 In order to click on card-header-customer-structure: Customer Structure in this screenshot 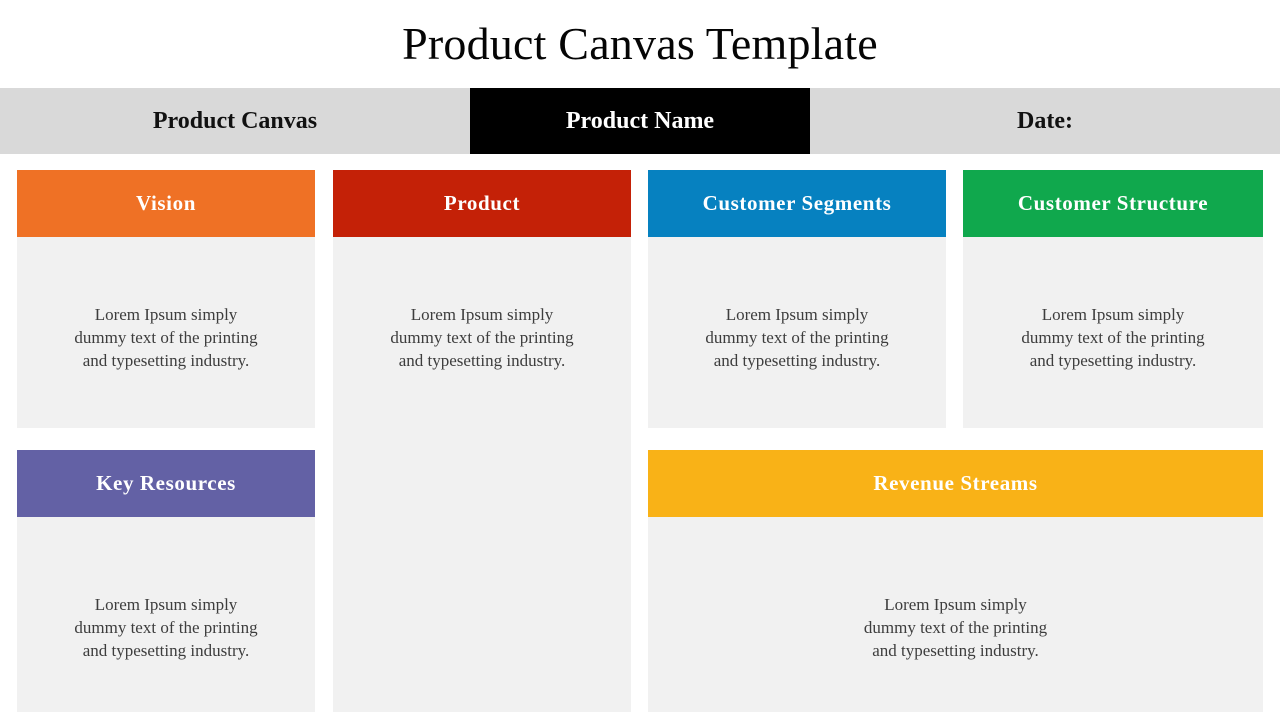, I will do `click(1113, 203)`.